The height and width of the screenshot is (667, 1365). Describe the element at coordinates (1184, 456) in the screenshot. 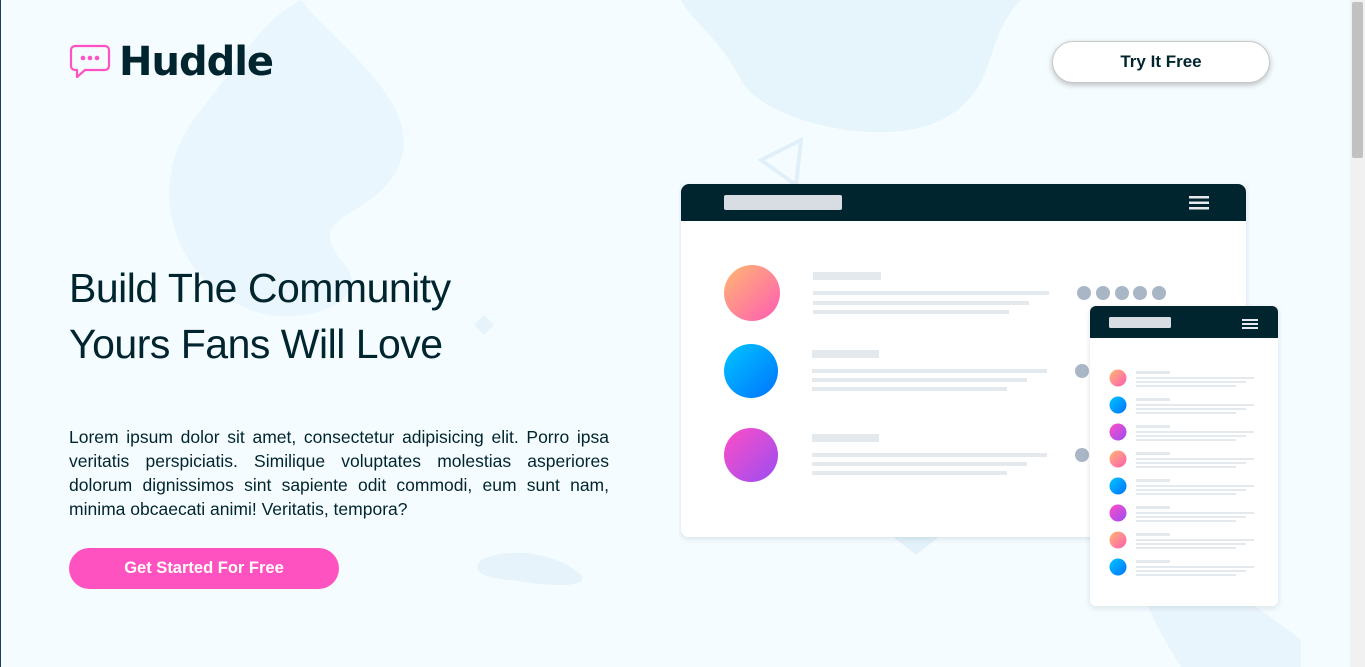

I see `mobile-mockup` at that location.